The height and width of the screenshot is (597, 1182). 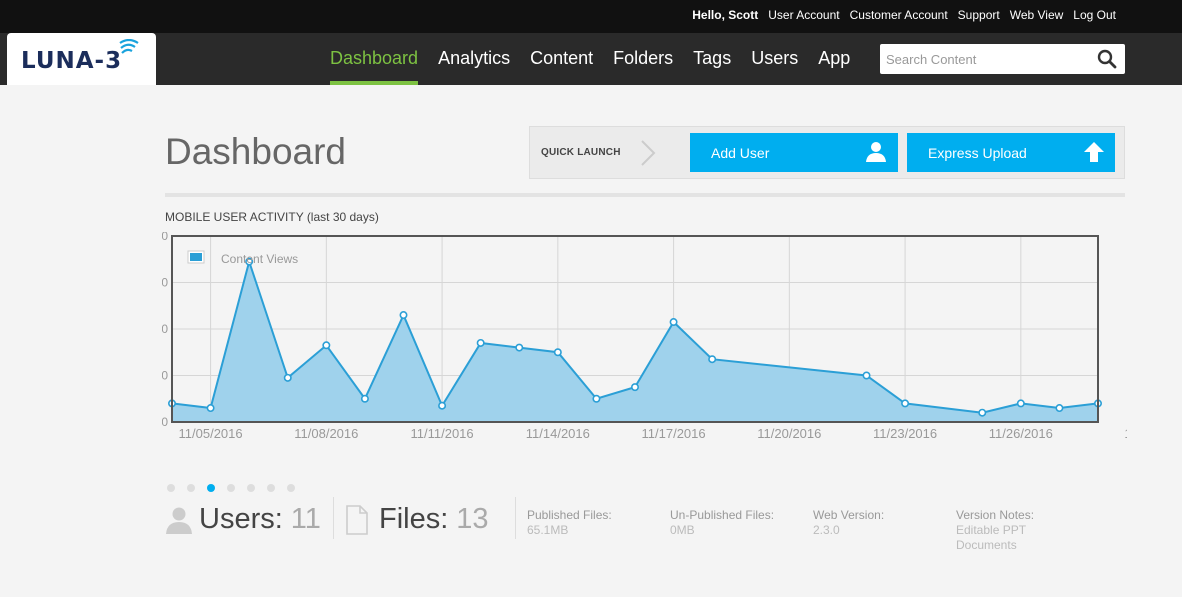 What do you see at coordinates (548, 530) in the screenshot?
I see `published-files-value: 65.1MB` at bounding box center [548, 530].